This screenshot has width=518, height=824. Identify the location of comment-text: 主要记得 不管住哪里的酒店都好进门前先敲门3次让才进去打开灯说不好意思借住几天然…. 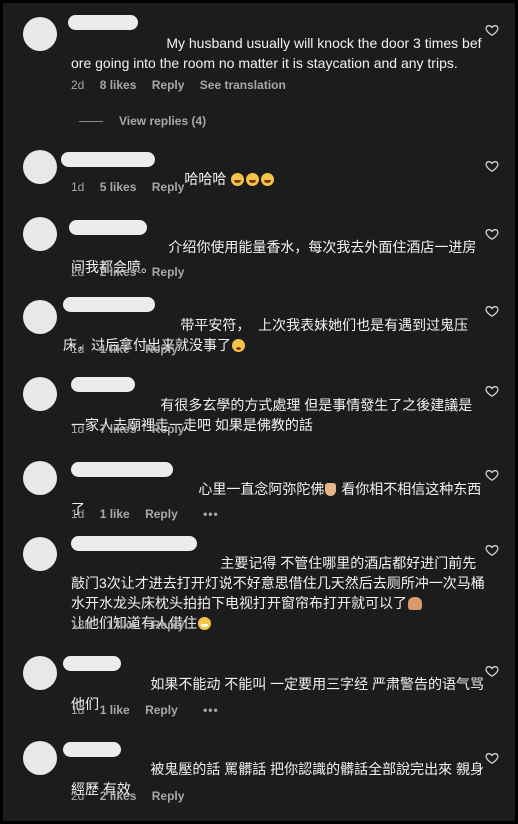
(278, 593).